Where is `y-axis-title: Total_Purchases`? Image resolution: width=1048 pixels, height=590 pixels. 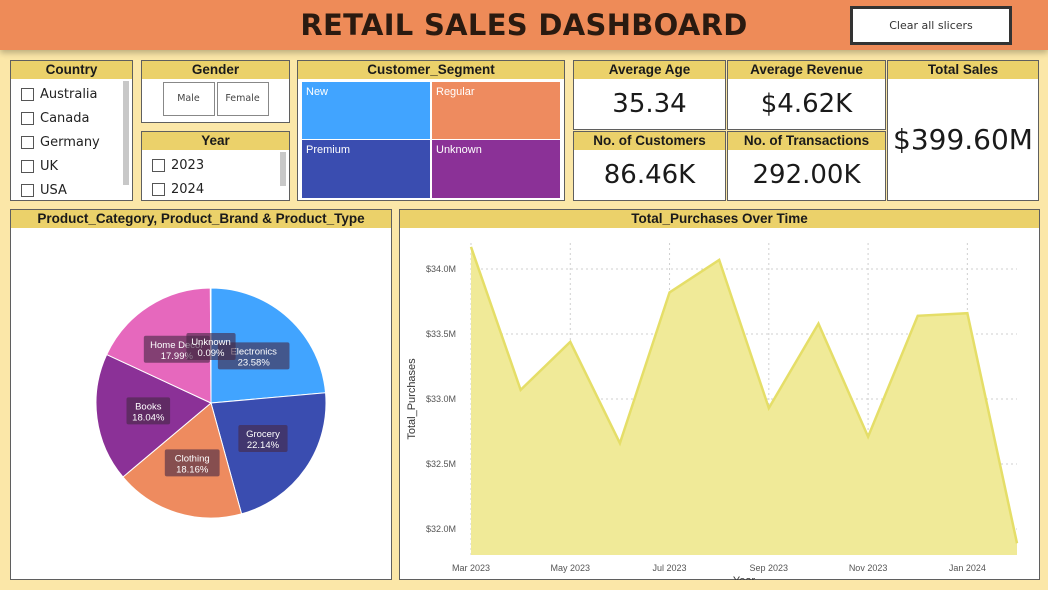
y-axis-title: Total_Purchases is located at coordinates (412, 399).